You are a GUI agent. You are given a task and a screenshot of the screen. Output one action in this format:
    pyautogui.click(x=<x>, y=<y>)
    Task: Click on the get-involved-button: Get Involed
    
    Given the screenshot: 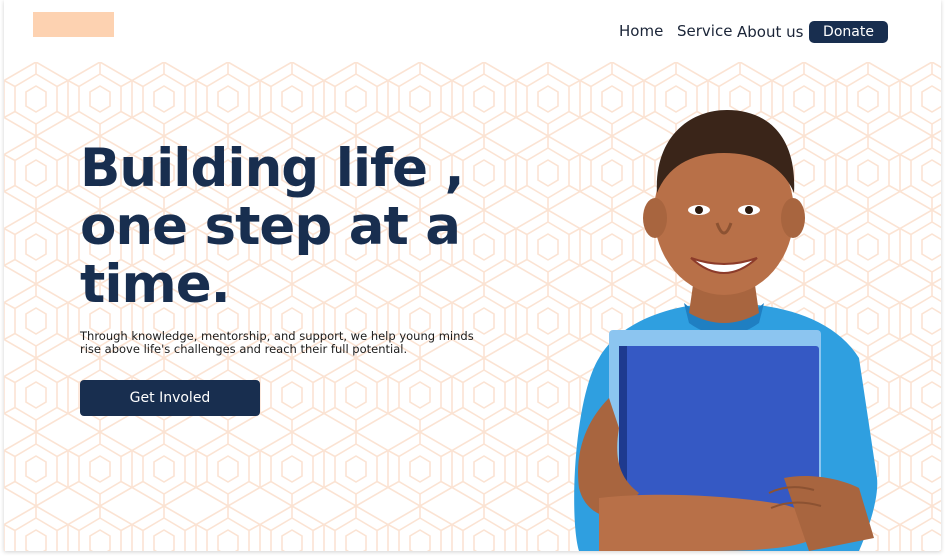 What is the action you would take?
    pyautogui.click(x=170, y=398)
    